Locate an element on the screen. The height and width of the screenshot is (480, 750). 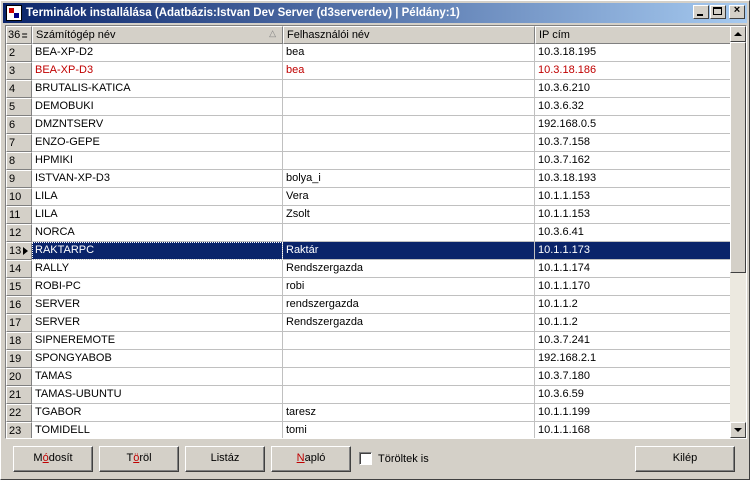
table-row: 23 TOMIDELL tomi 10.1.1.168 is located at coordinates (368, 430).